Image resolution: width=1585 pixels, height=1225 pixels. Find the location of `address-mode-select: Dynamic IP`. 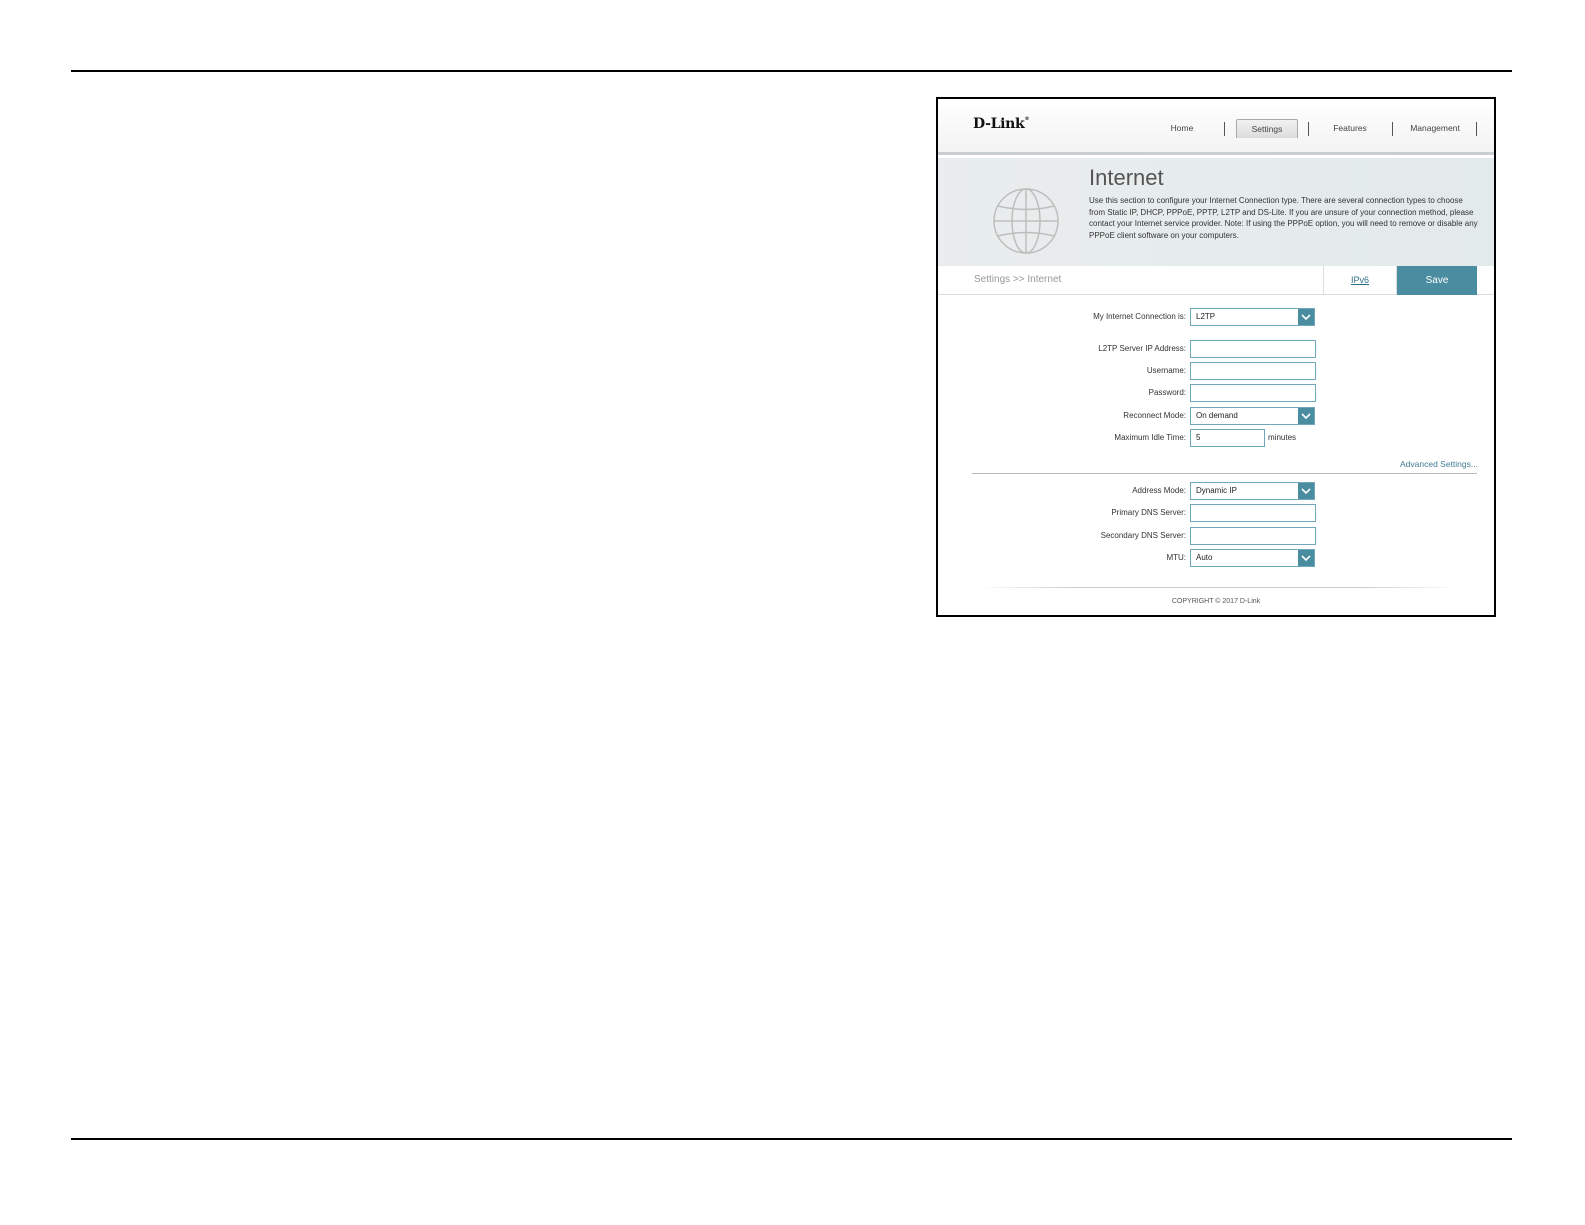

address-mode-select: Dynamic IP is located at coordinates (1252, 491).